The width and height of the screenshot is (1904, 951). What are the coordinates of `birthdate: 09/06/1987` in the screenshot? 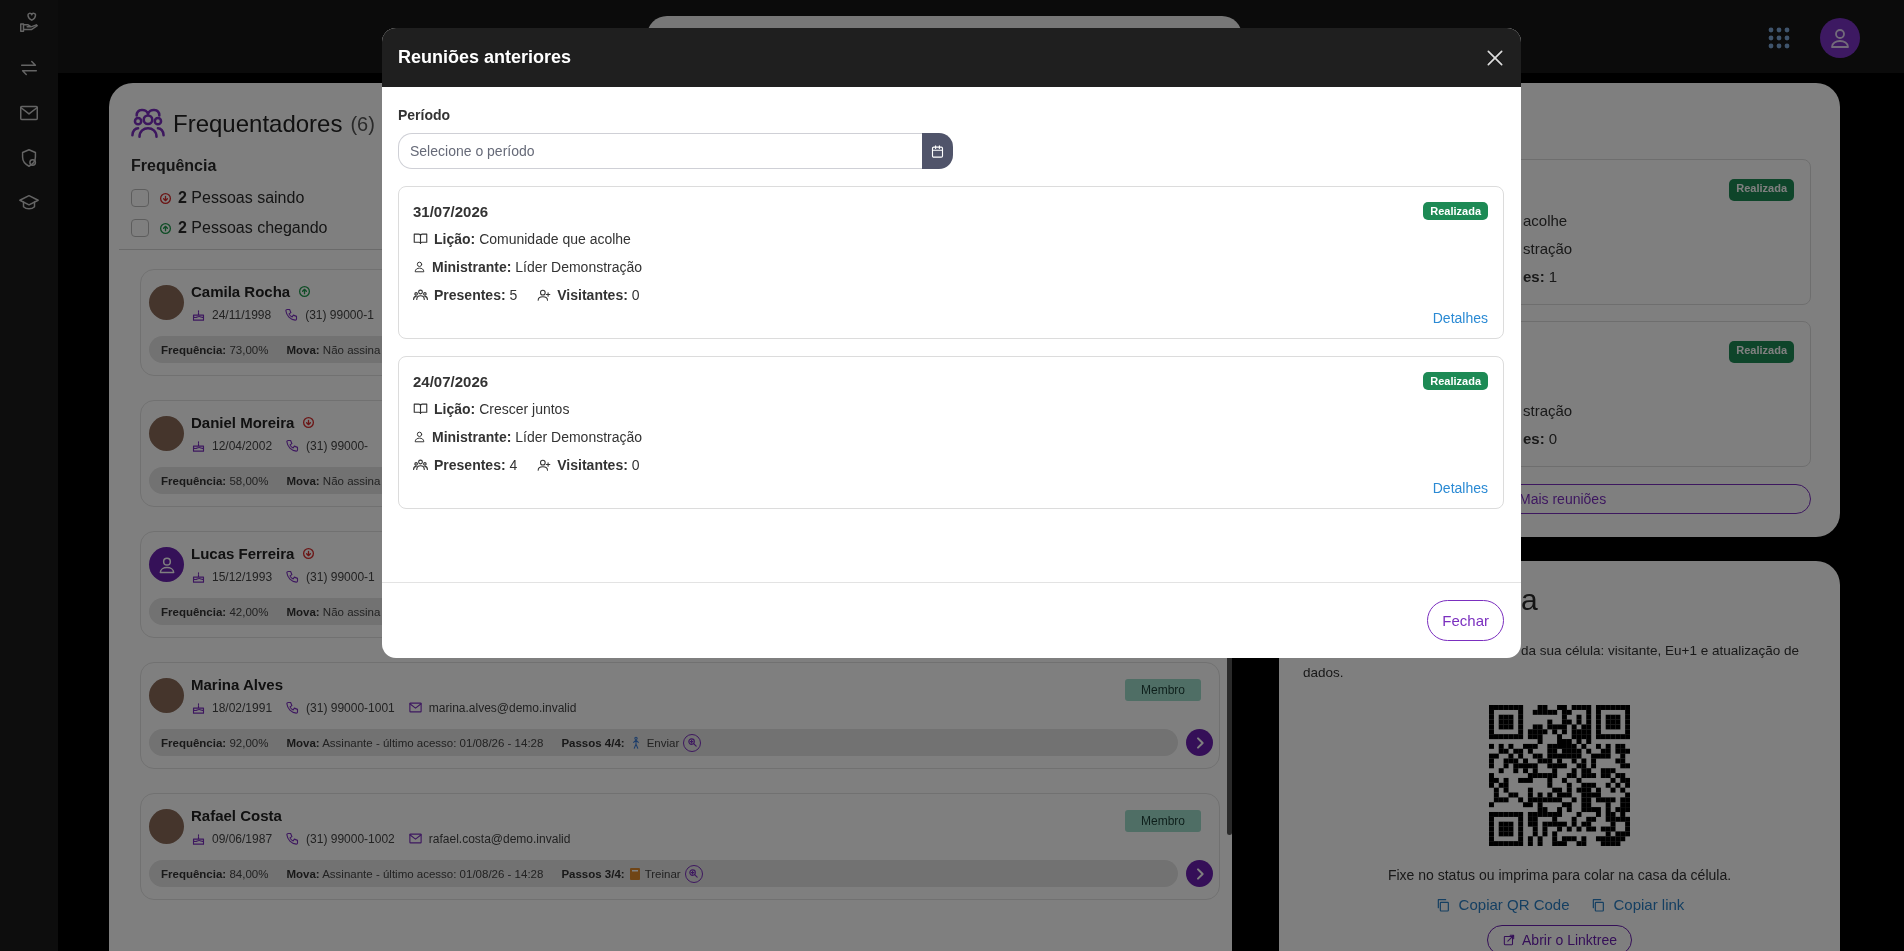 It's located at (242, 838).